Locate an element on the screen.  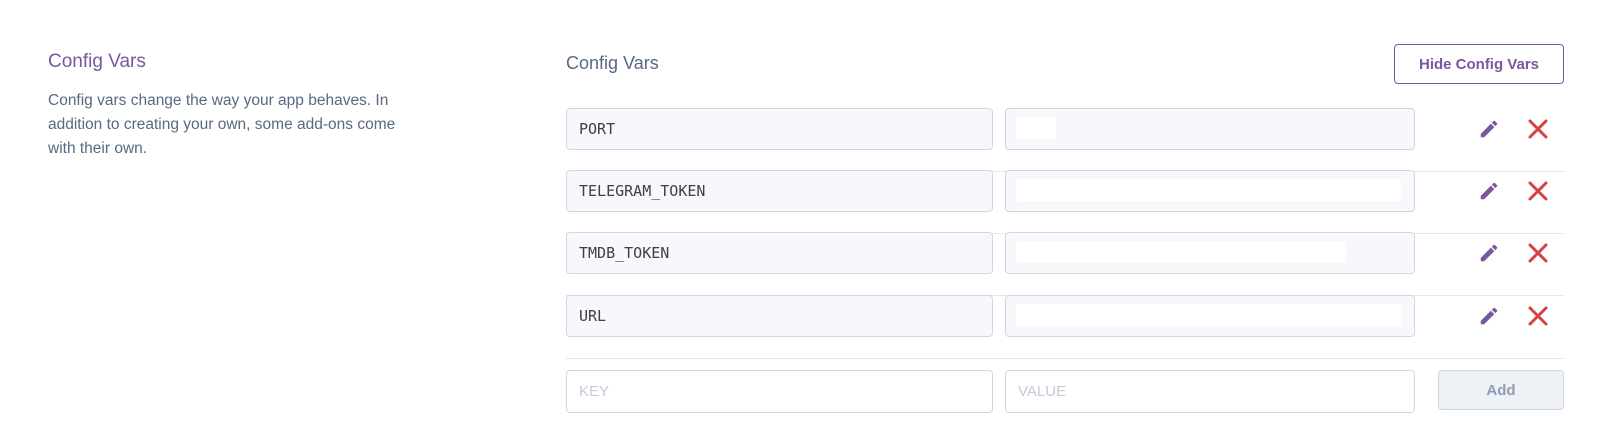
config-var-row: PORT is located at coordinates (1065, 140).